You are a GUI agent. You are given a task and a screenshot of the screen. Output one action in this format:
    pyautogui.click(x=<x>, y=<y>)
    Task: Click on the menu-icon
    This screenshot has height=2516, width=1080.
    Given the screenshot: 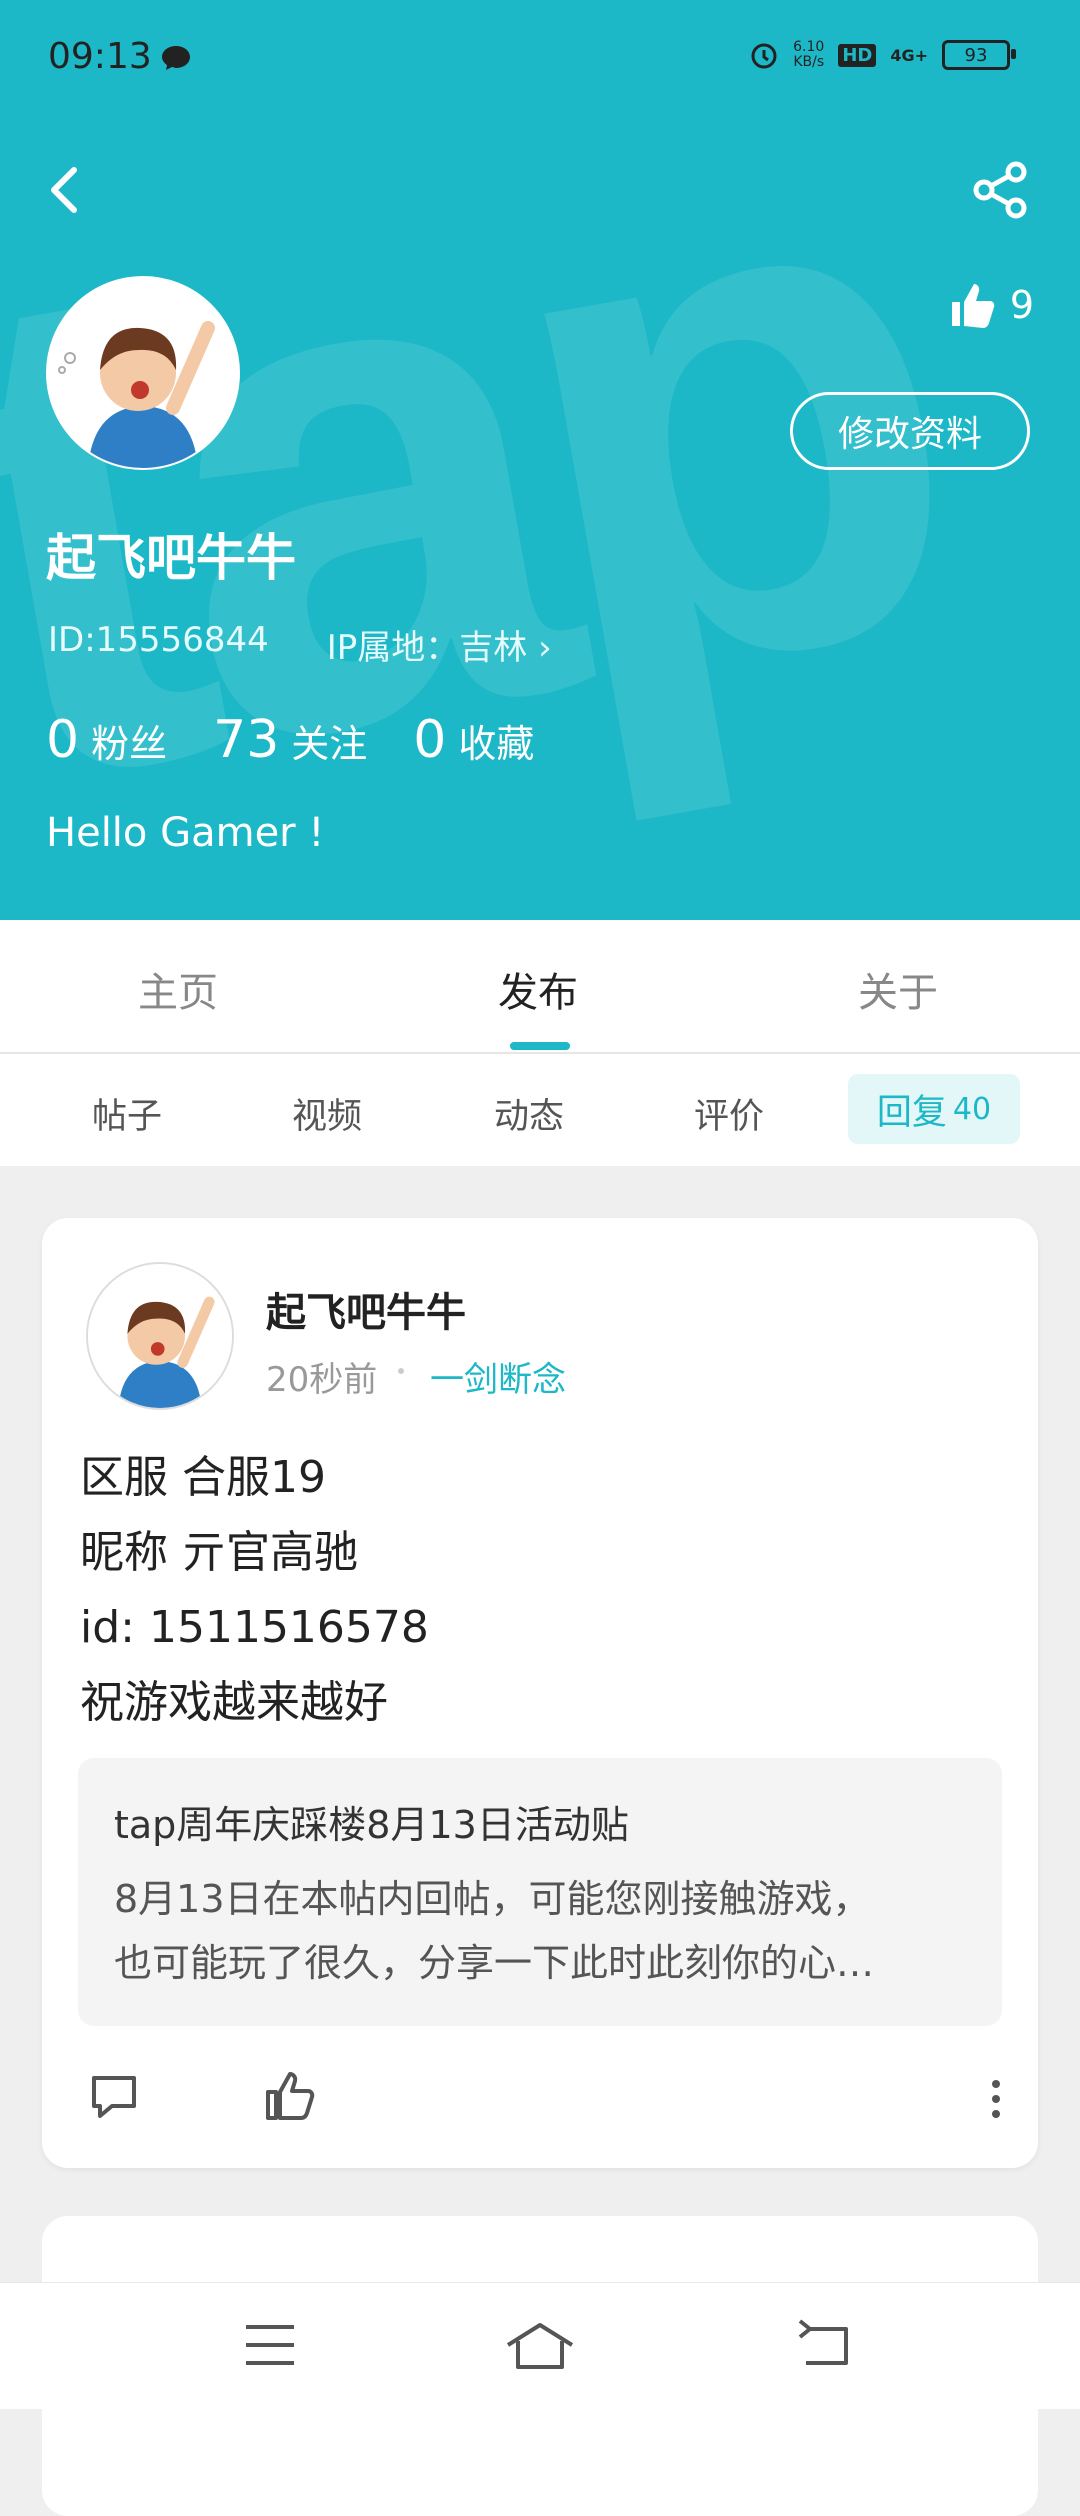 What is the action you would take?
    pyautogui.click(x=270, y=2345)
    